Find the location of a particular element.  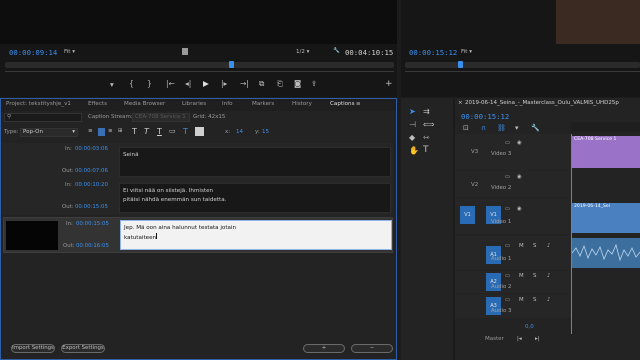

caption-row: In: 00:00:03:06 Out: 00:00:07:06 Seinä is located at coordinates (198, 161).